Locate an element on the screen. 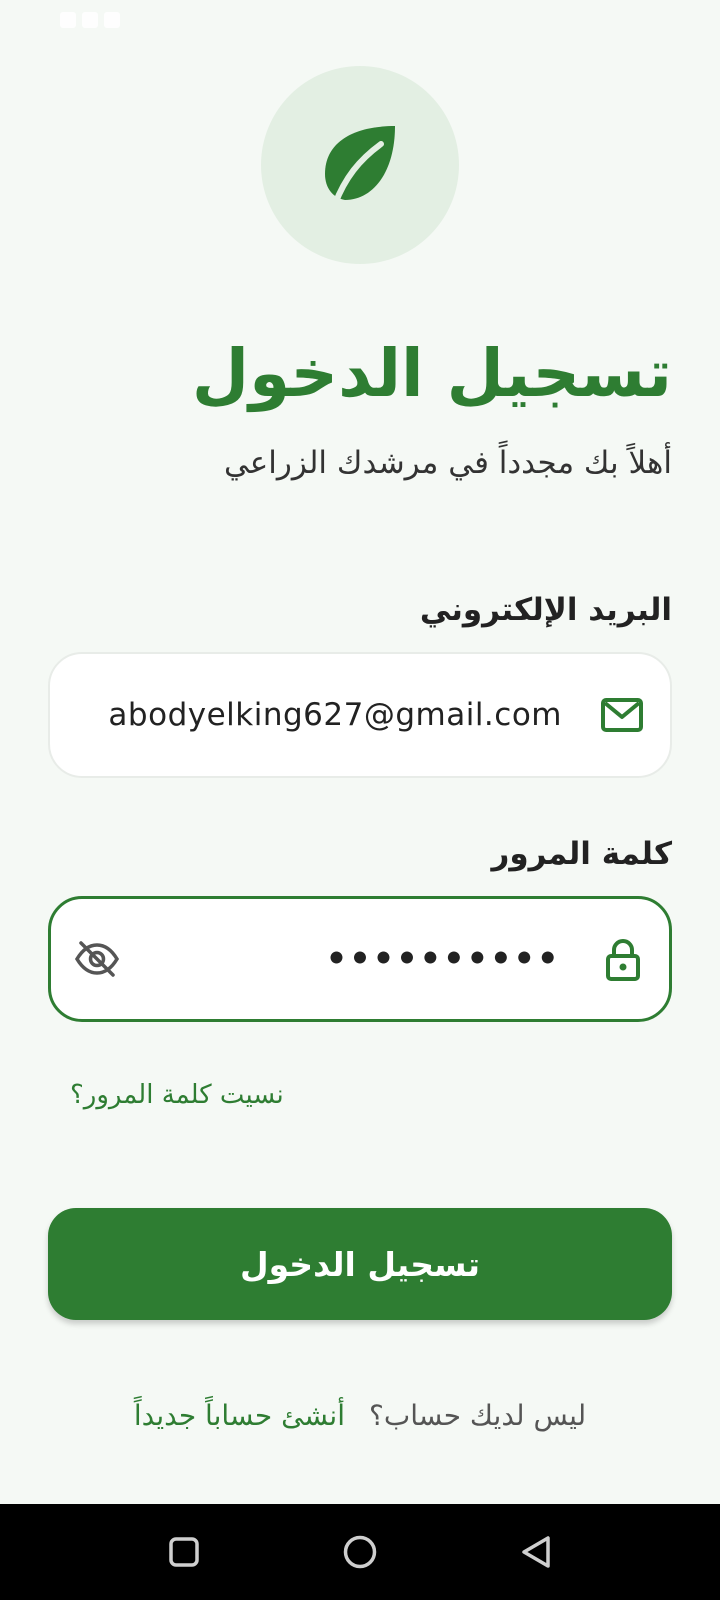 The image size is (720, 1600). signup-prompt: ليس لديك حساب؟ is located at coordinates (477, 1415).